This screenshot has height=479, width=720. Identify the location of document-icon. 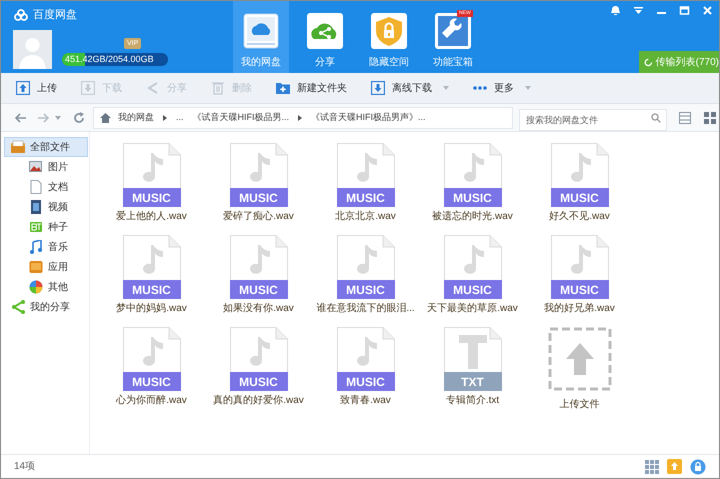
(36, 187).